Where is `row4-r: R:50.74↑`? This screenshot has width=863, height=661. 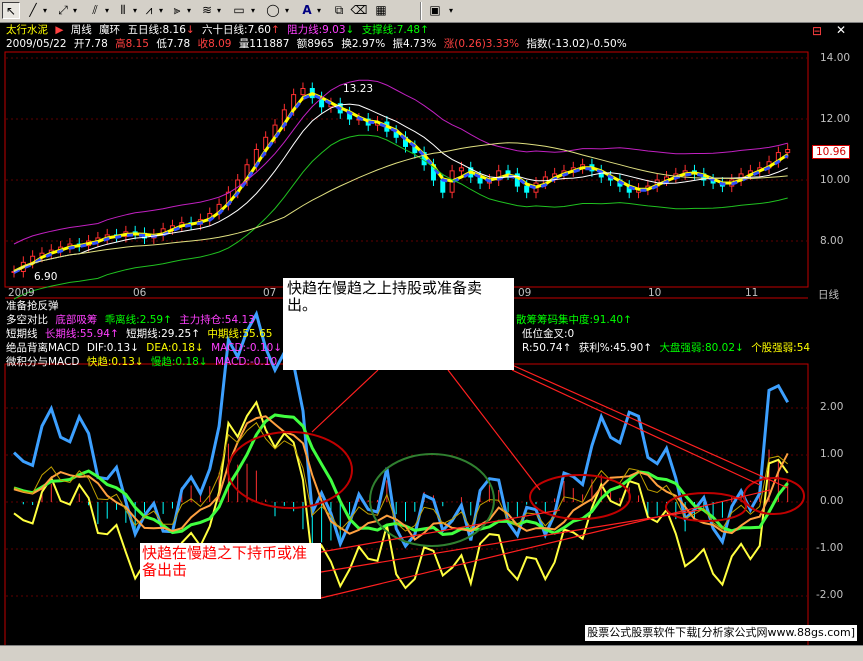
row4-r: R:50.74↑ is located at coordinates (547, 348).